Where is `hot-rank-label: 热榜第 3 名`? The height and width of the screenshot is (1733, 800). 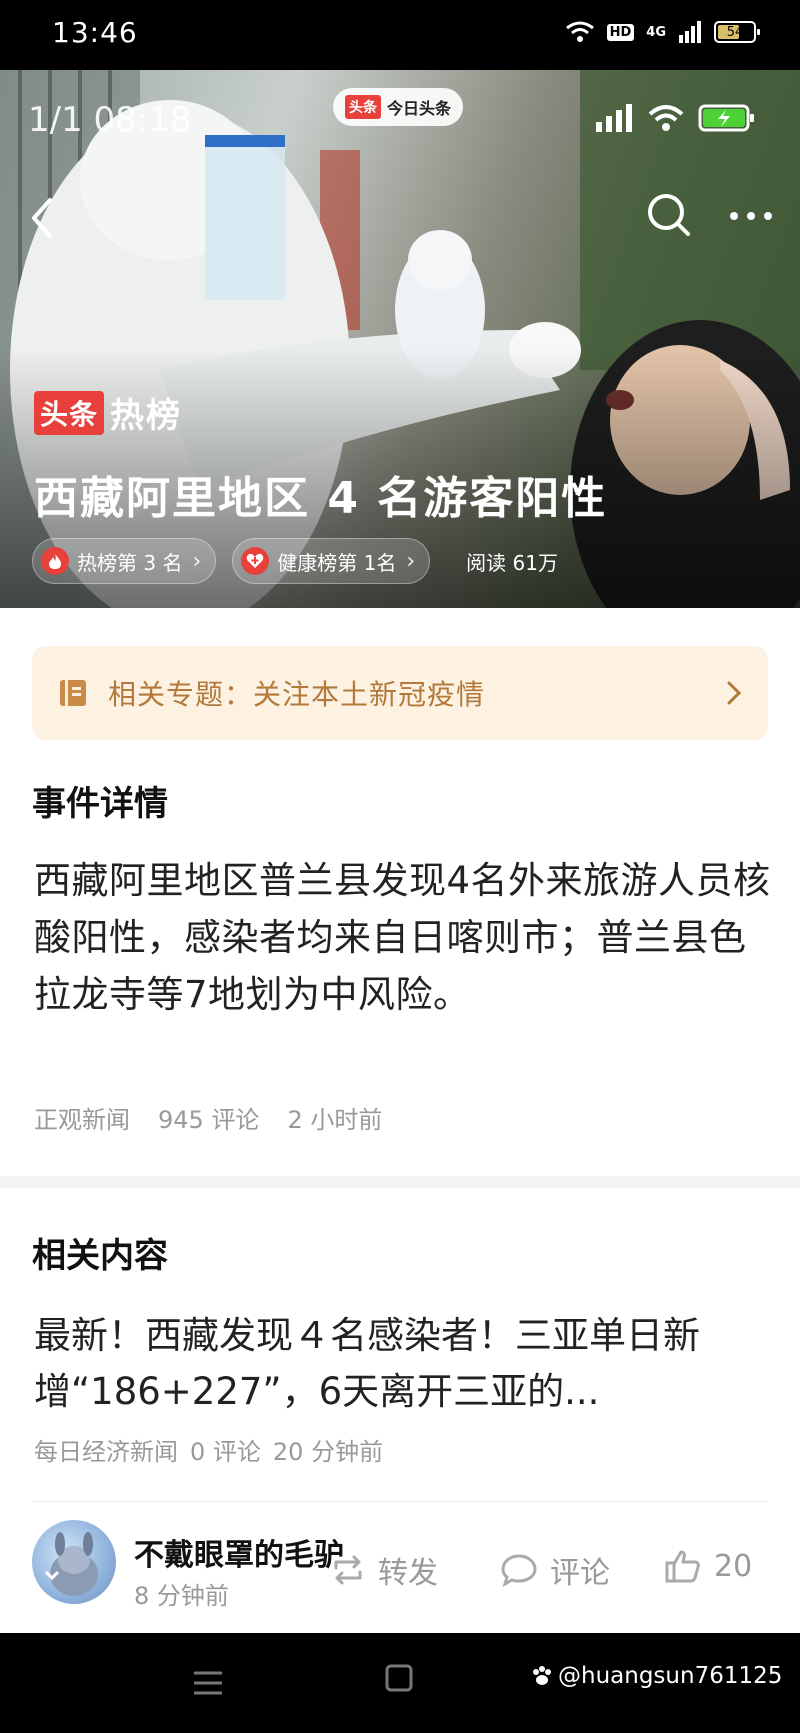
hot-rank-label: 热榜第 3 名 is located at coordinates (130, 562).